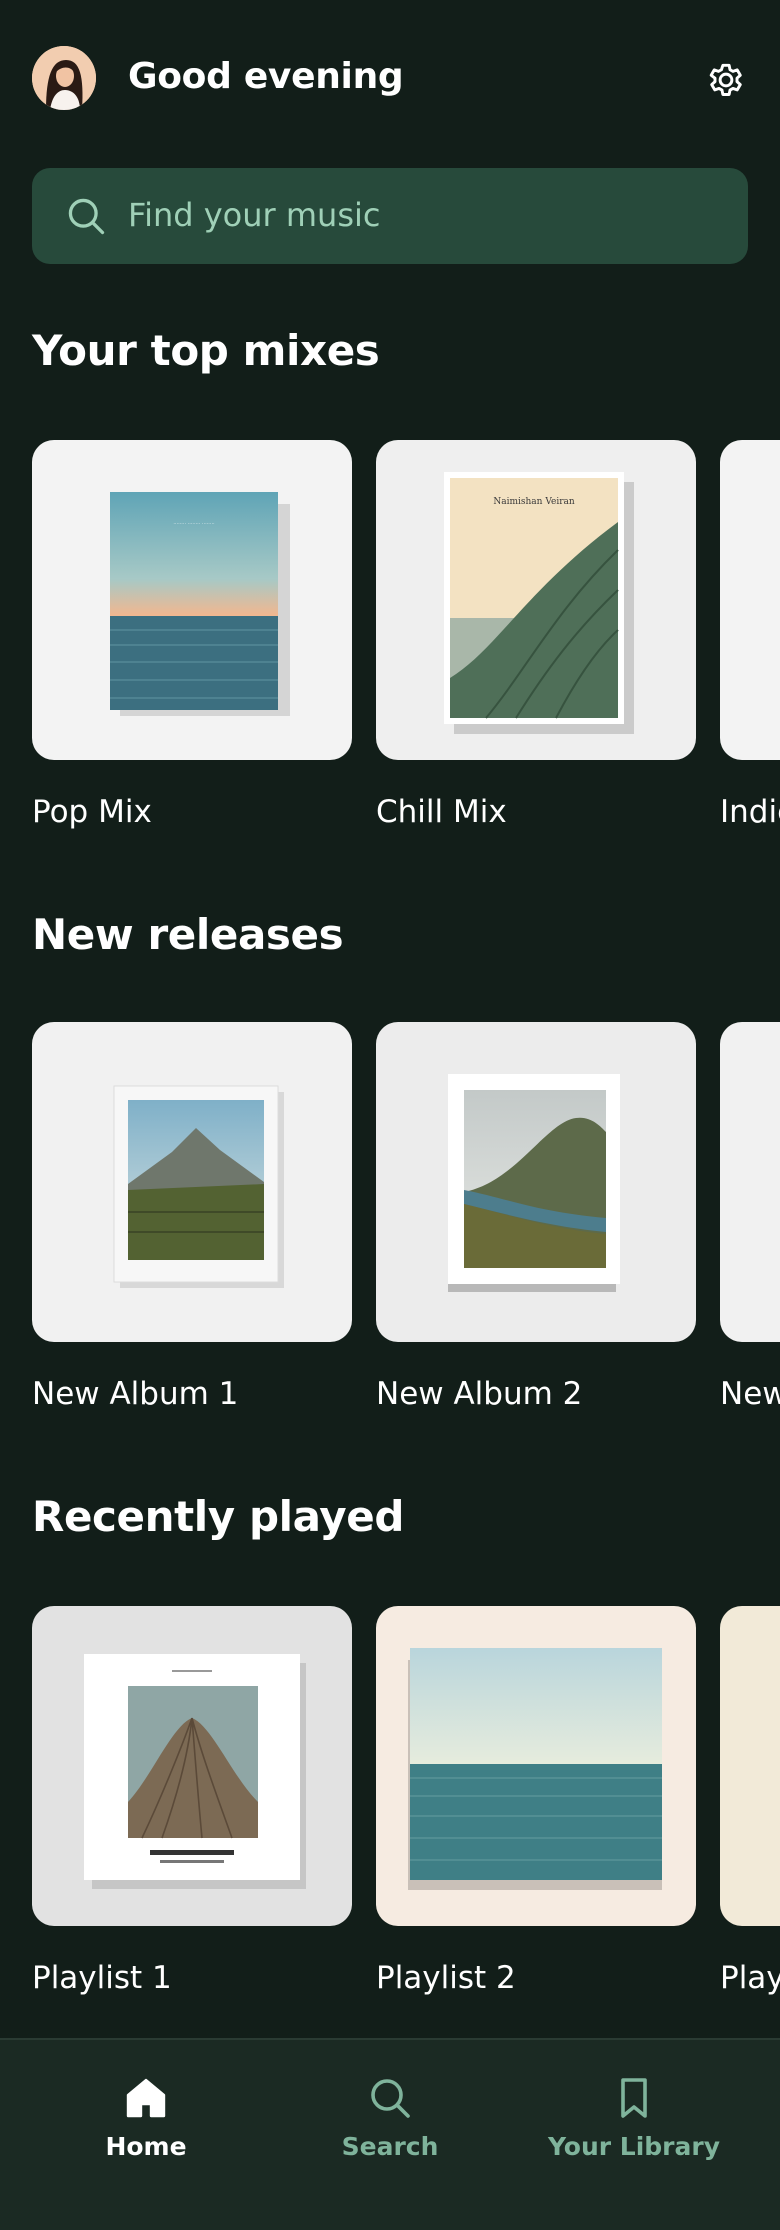  Describe the element at coordinates (218, 1516) in the screenshot. I see `section-title-recently-played: Recently played` at that location.